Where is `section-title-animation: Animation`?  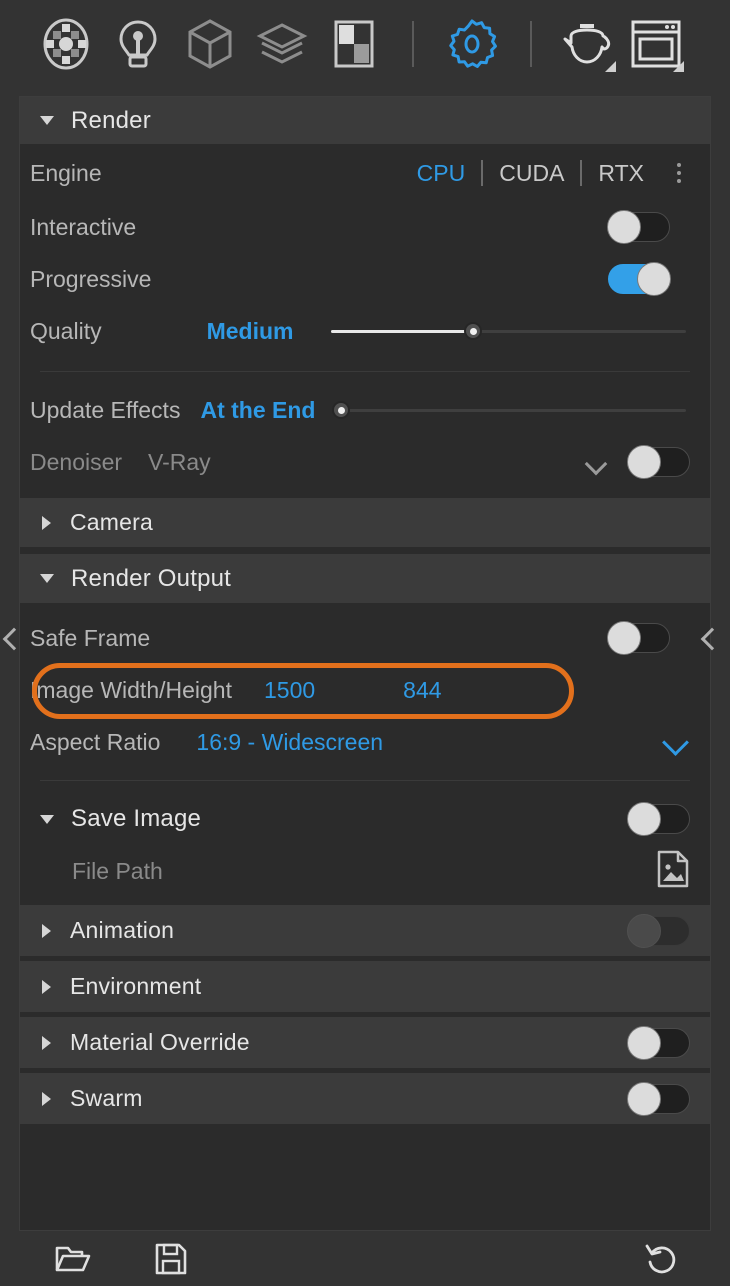
section-title-animation: Animation is located at coordinates (122, 930).